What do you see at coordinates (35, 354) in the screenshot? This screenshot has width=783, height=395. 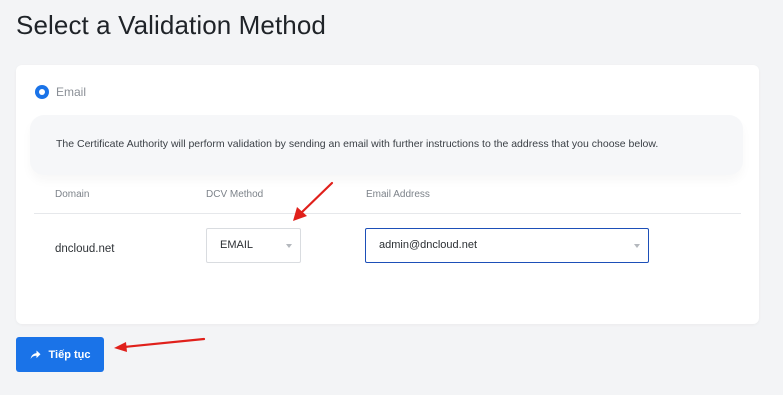 I see `share-arrow-icon` at bounding box center [35, 354].